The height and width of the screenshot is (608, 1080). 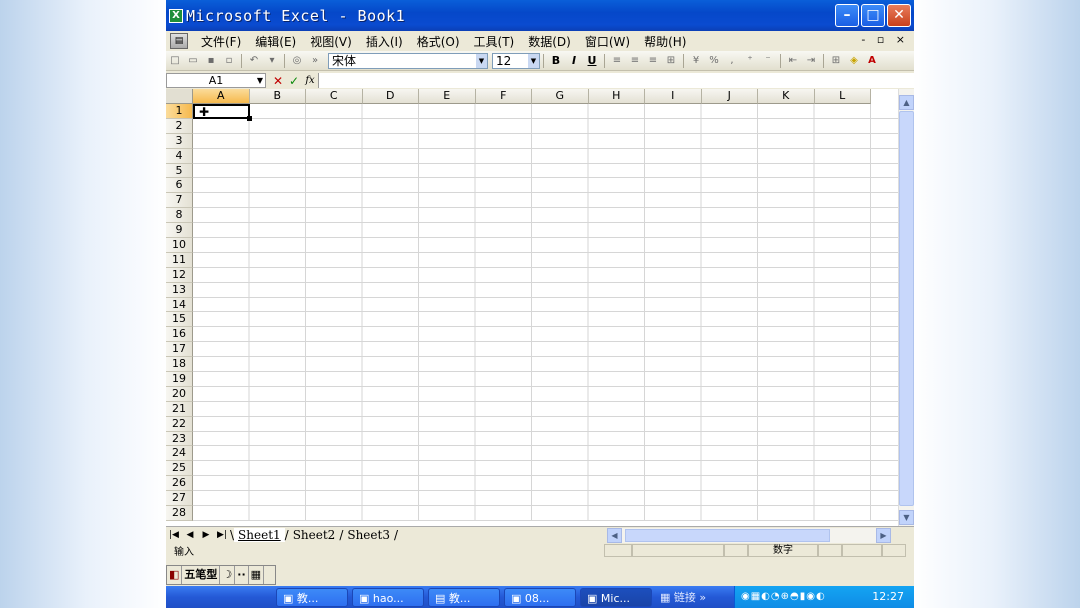 What do you see at coordinates (331, 41) in the screenshot?
I see `menu-view: 视图(V)` at bounding box center [331, 41].